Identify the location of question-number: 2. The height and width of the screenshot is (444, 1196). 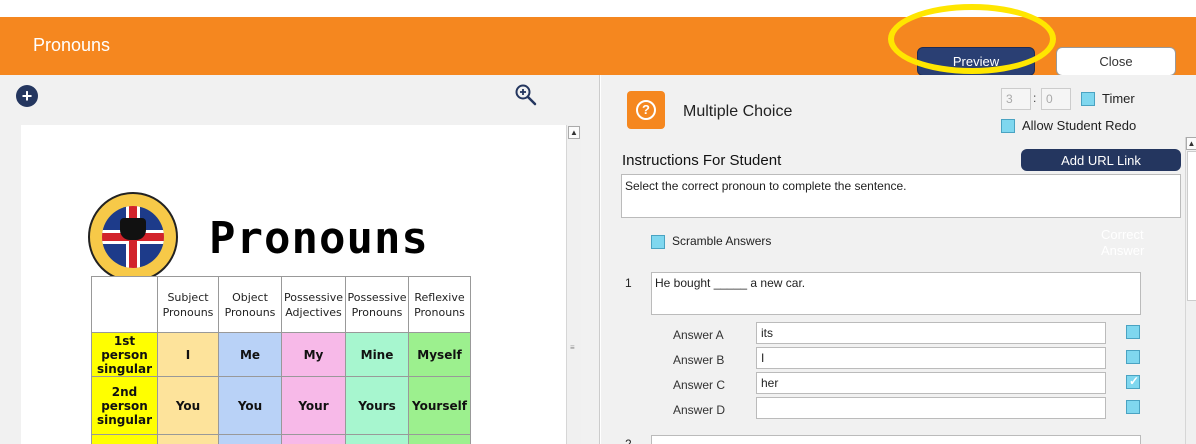
(628, 440).